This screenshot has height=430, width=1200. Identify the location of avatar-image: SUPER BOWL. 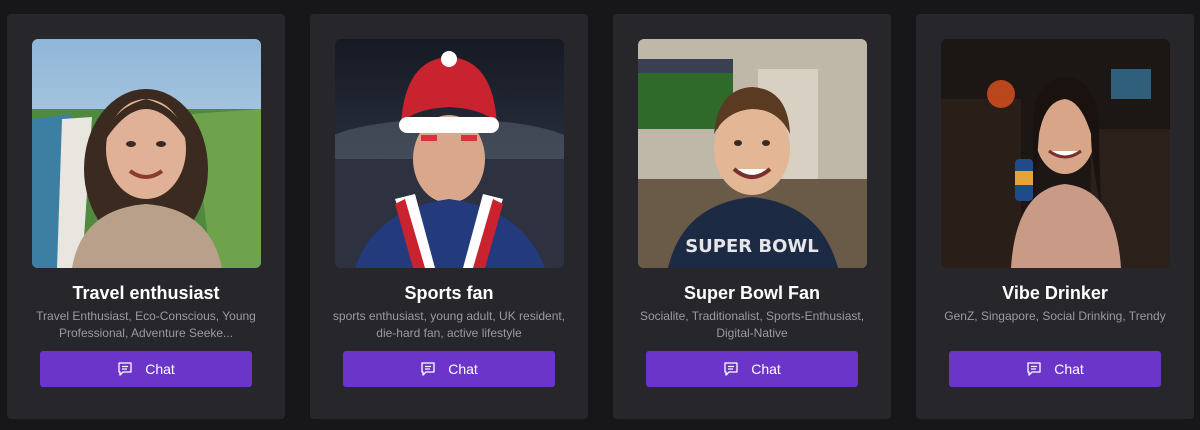
(752, 153).